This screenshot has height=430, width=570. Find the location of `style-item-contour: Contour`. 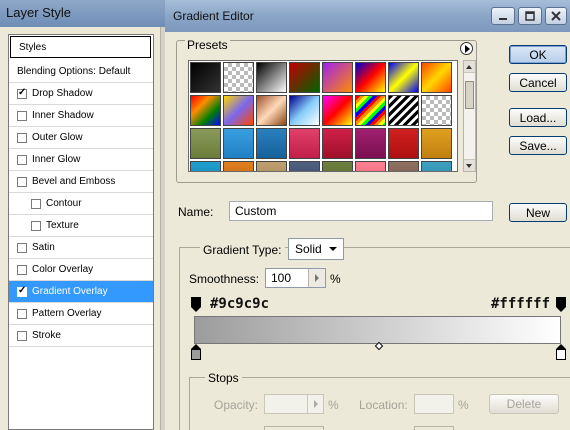

style-item-contour: Contour is located at coordinates (81, 204).